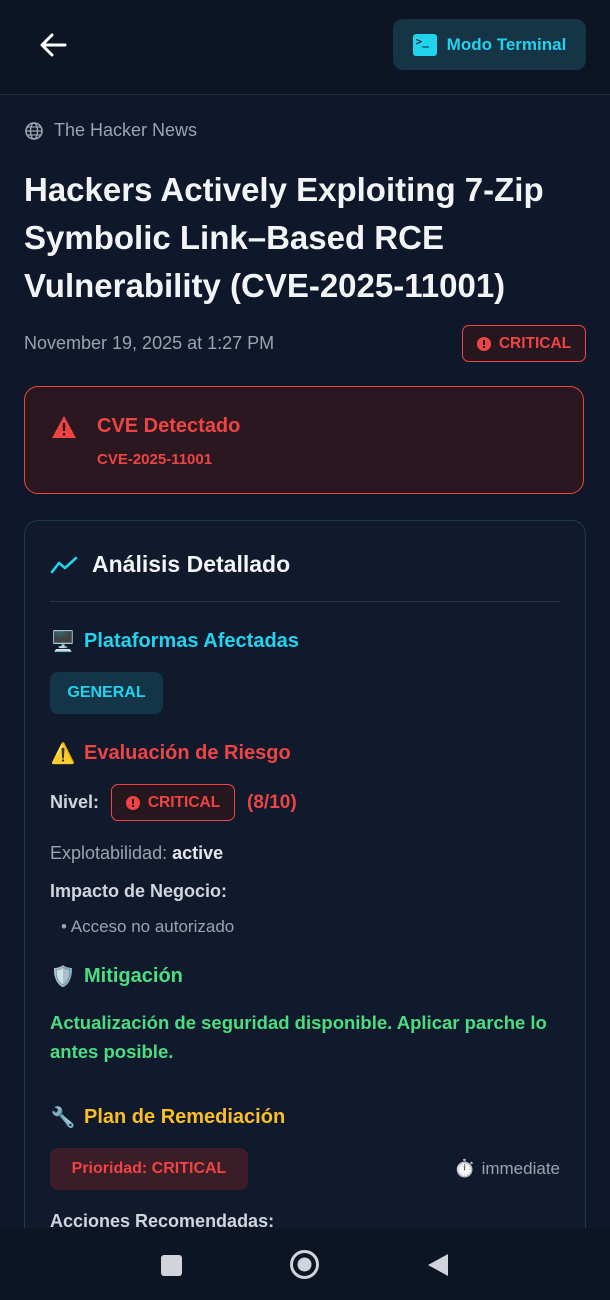  Describe the element at coordinates (169, 426) in the screenshot. I see `cve-alert-title: CVE Detectado` at that location.